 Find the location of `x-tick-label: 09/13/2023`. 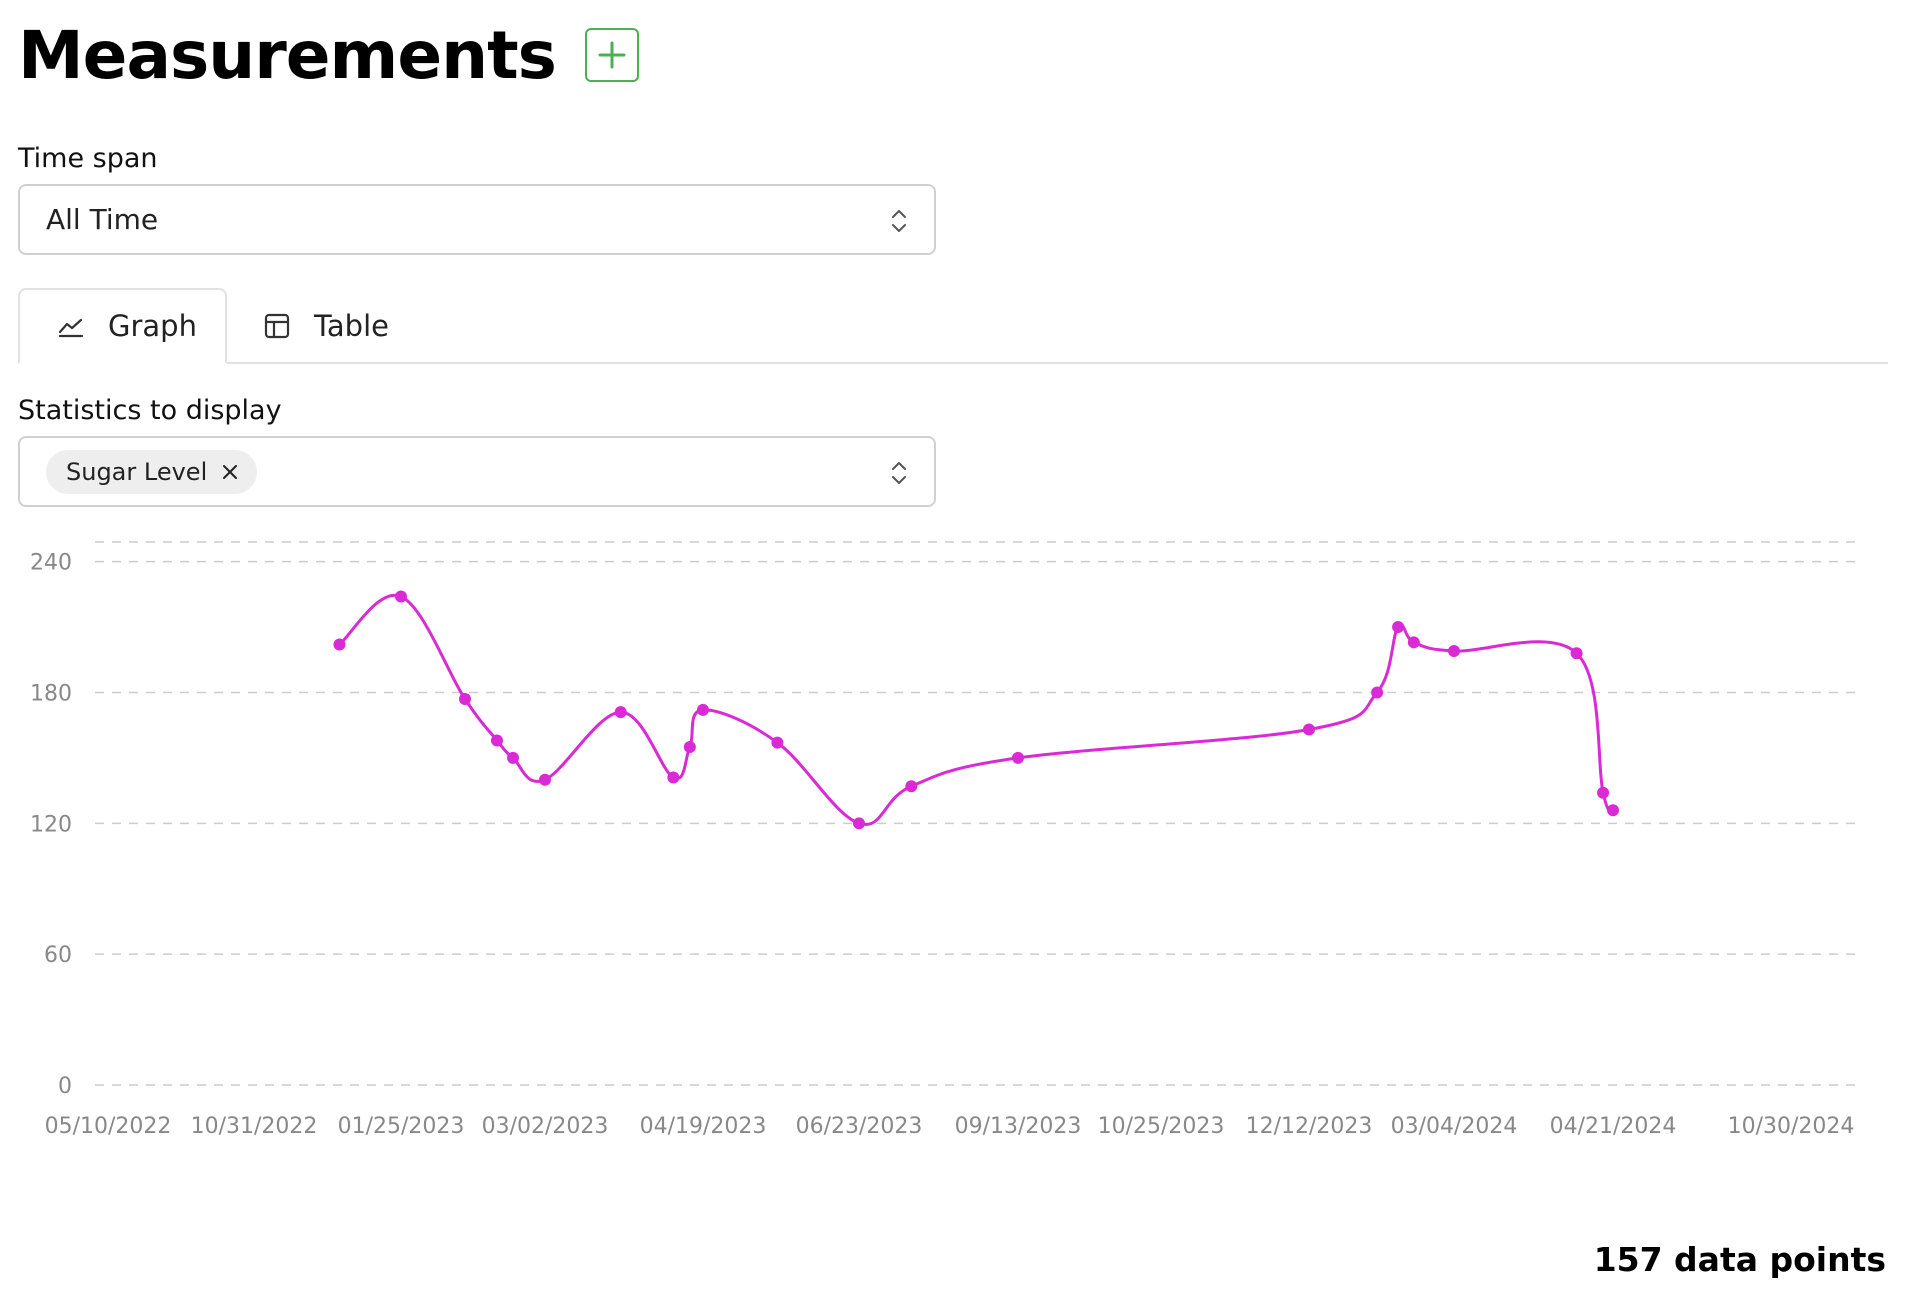

x-tick-label: 09/13/2023 is located at coordinates (1018, 1126).